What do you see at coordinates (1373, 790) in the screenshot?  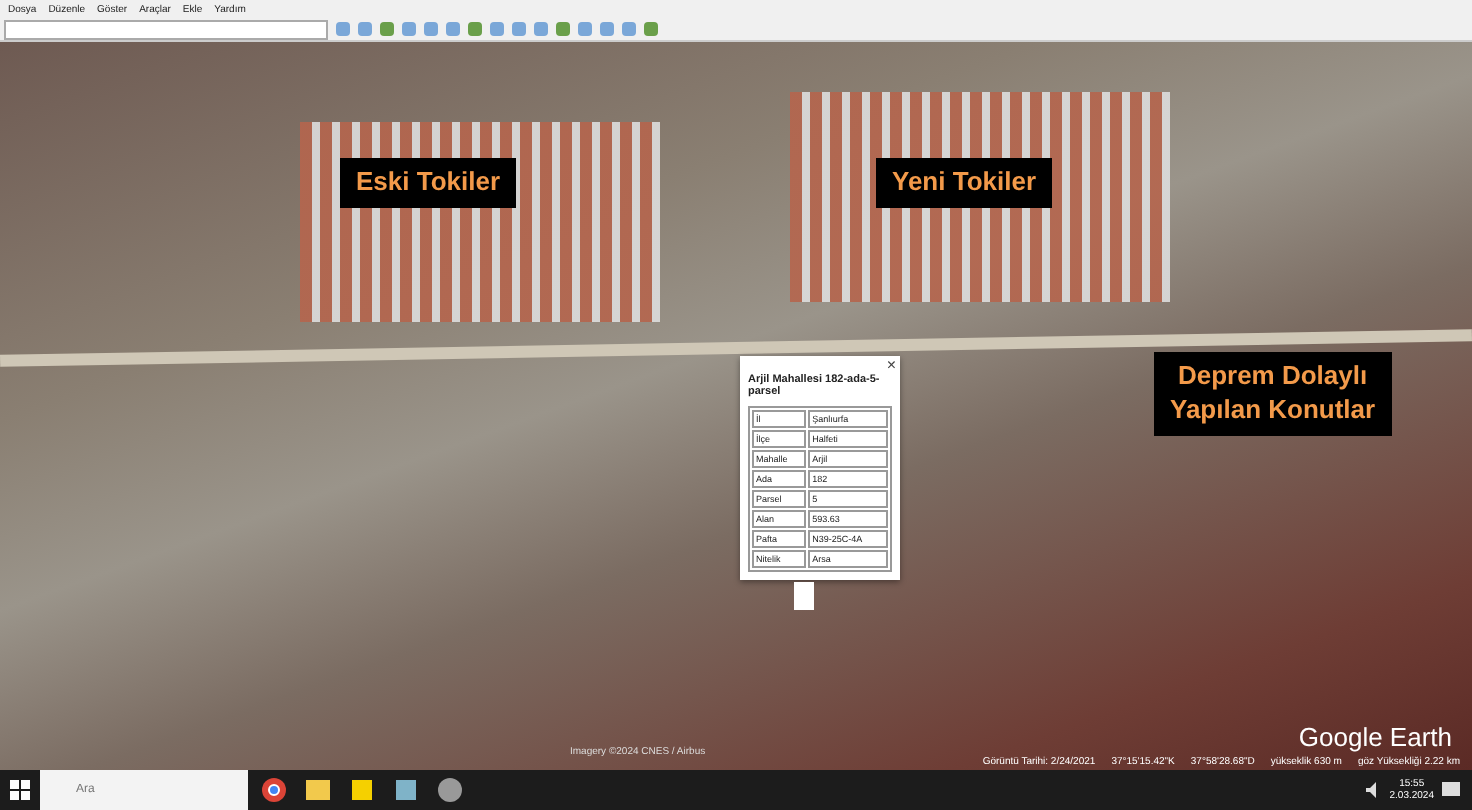 I see `speaker-icon` at bounding box center [1373, 790].